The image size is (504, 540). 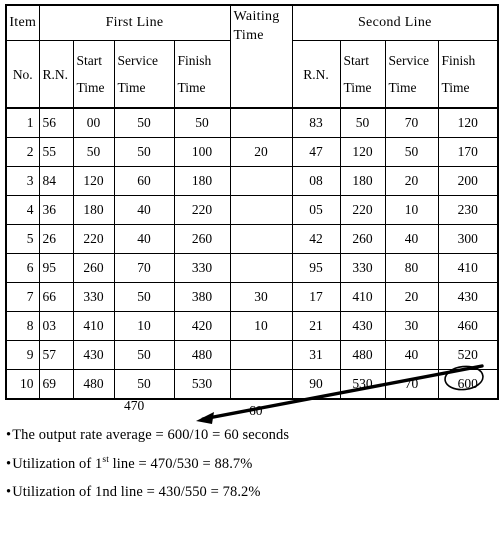 What do you see at coordinates (56, 239) in the screenshot?
I see `cell-rn-first: 26` at bounding box center [56, 239].